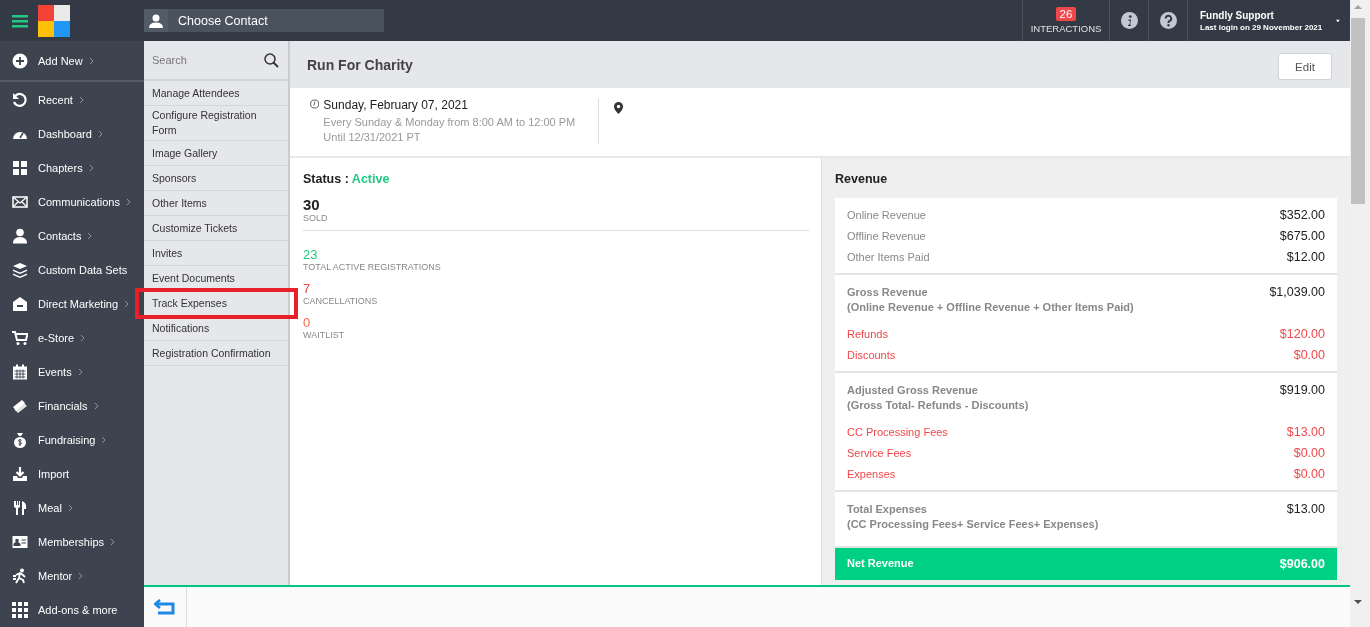 This screenshot has width=1370, height=627. Describe the element at coordinates (347, 179) in the screenshot. I see `event-status: Status : Active` at that location.